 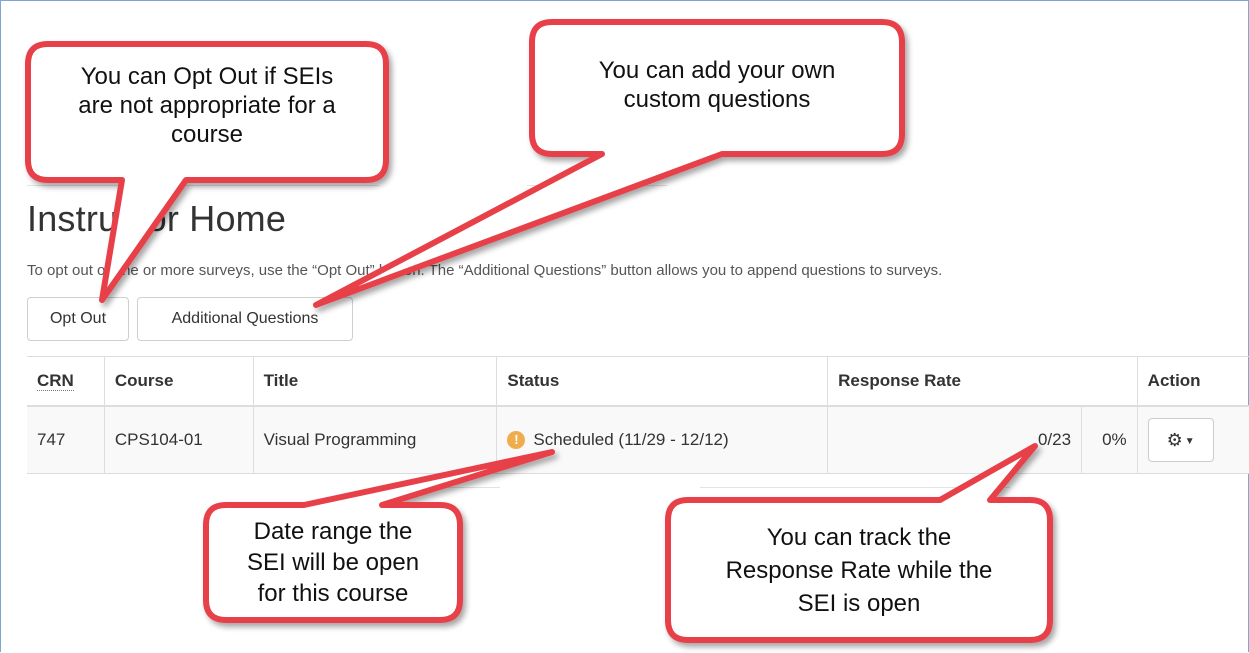 I want to click on callout-response-rate-line-2: Response Rate while the, so click(x=859, y=570).